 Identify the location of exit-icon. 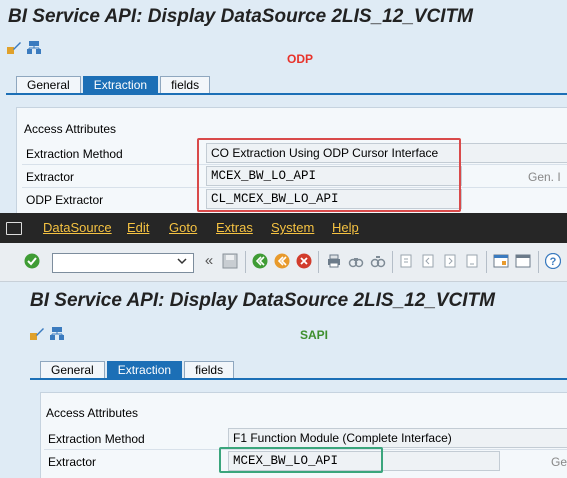
(282, 261).